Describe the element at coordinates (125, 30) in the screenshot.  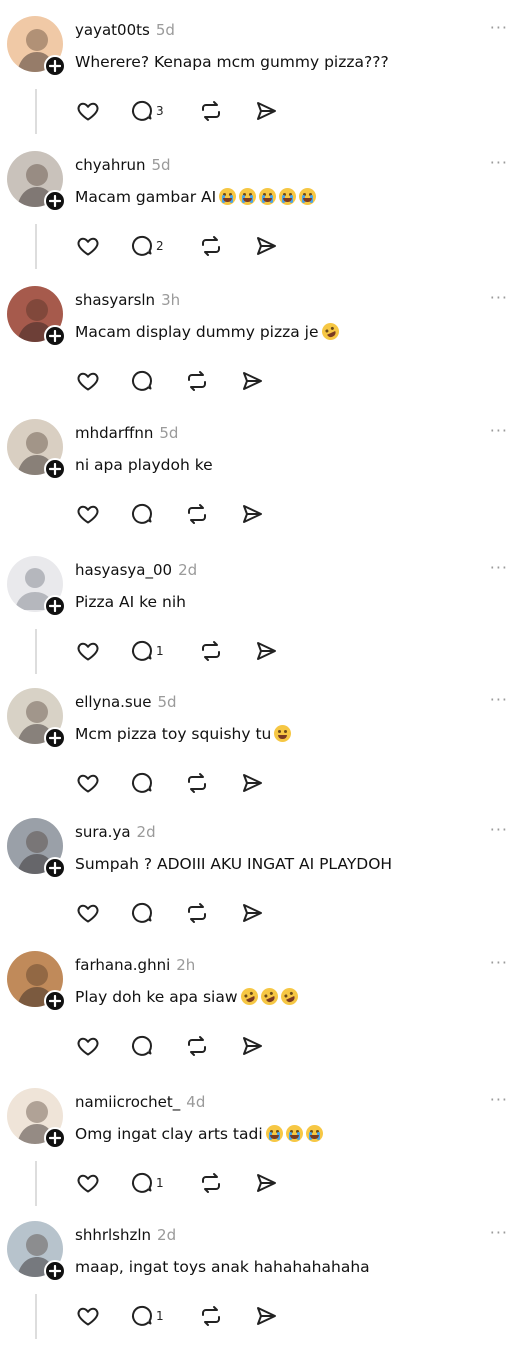
I see `username: yayat00ts 5d` at that location.